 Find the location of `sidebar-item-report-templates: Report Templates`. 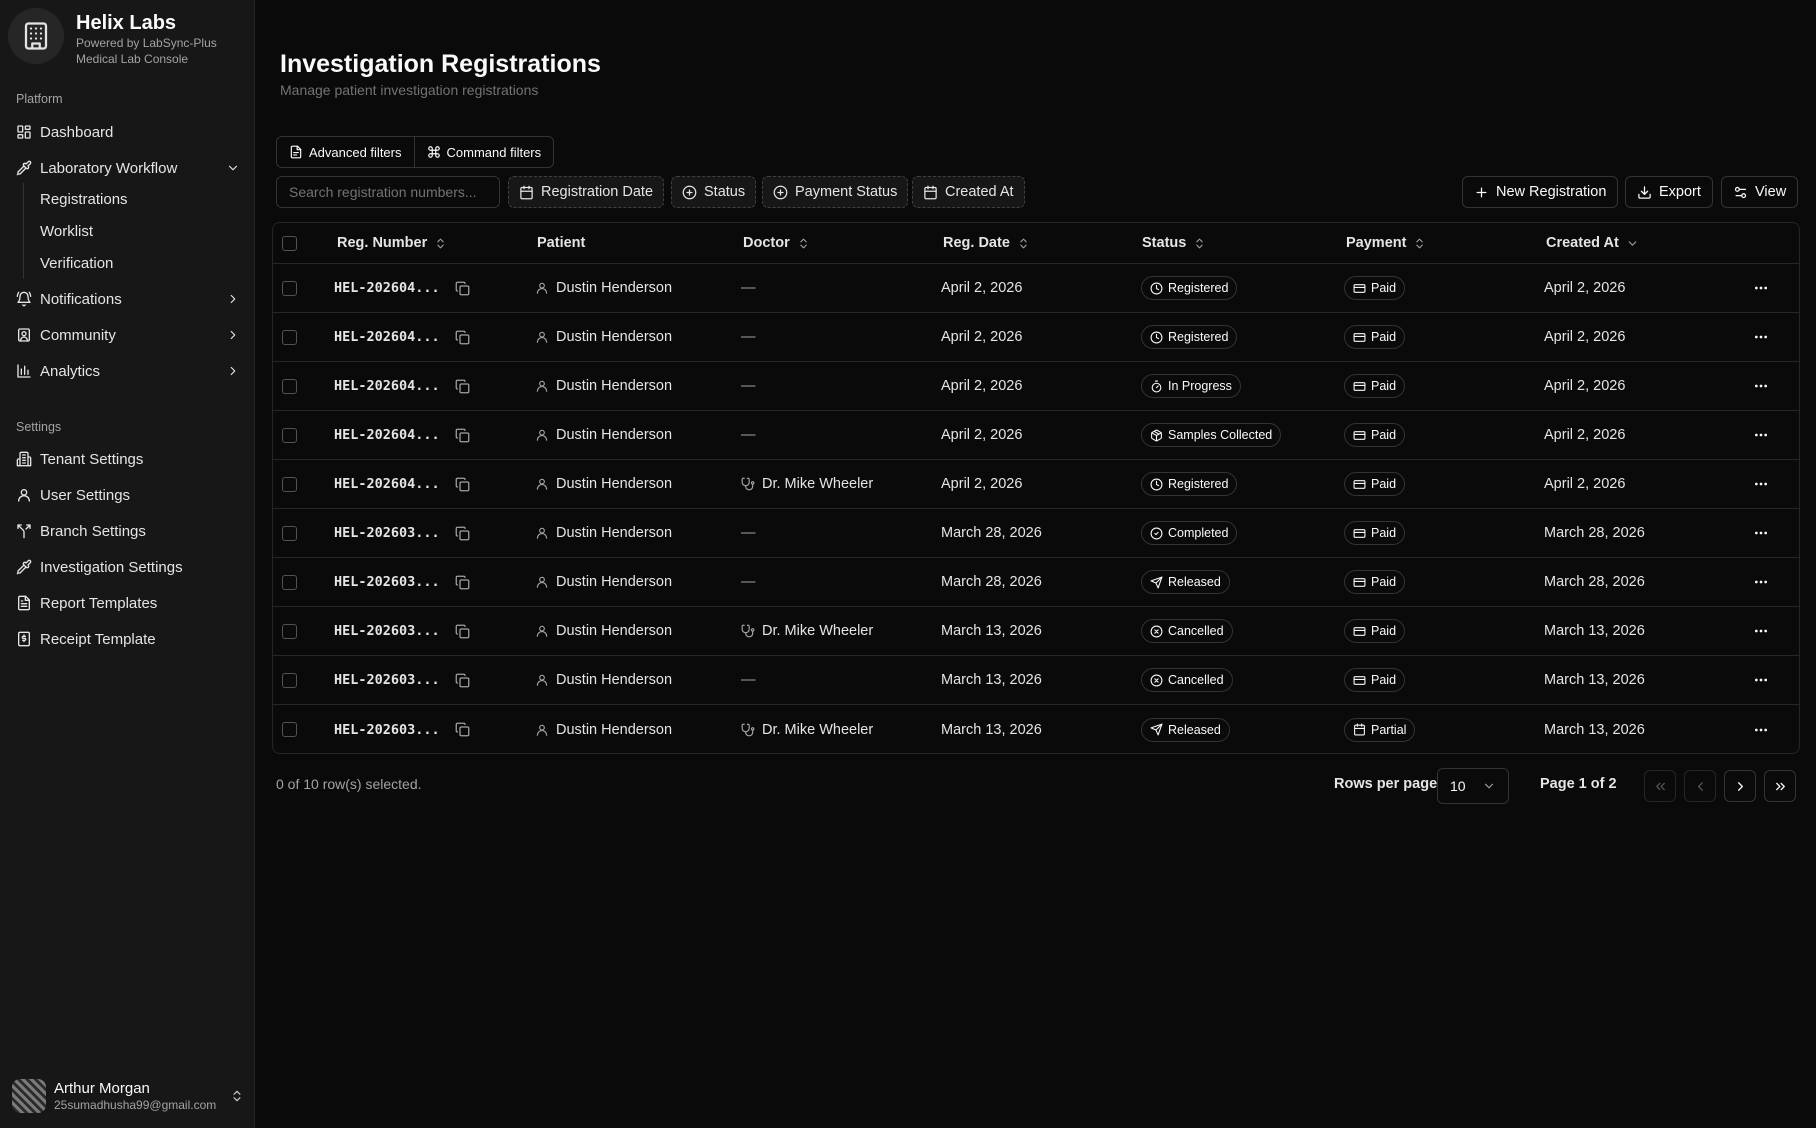

sidebar-item-report-templates: Report Templates is located at coordinates (128, 603).